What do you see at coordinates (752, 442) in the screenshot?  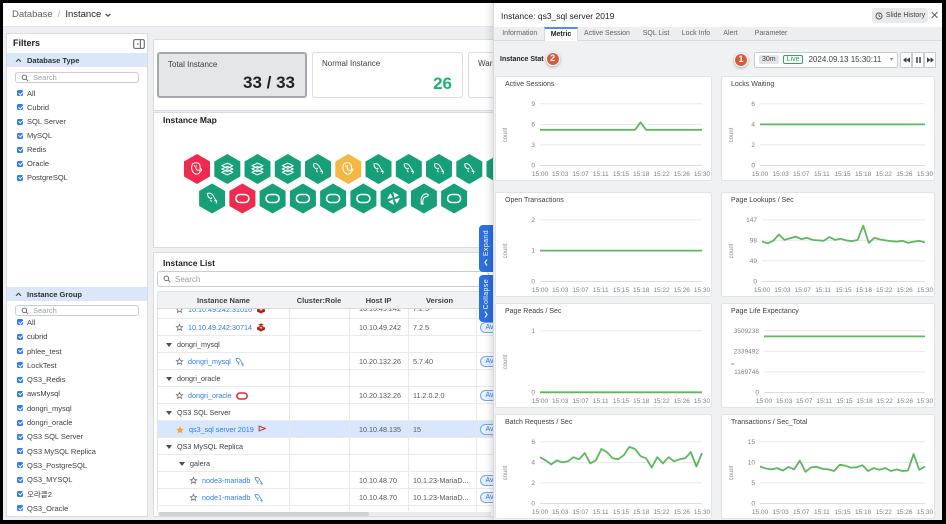 I see `svg-text: 15` at bounding box center [752, 442].